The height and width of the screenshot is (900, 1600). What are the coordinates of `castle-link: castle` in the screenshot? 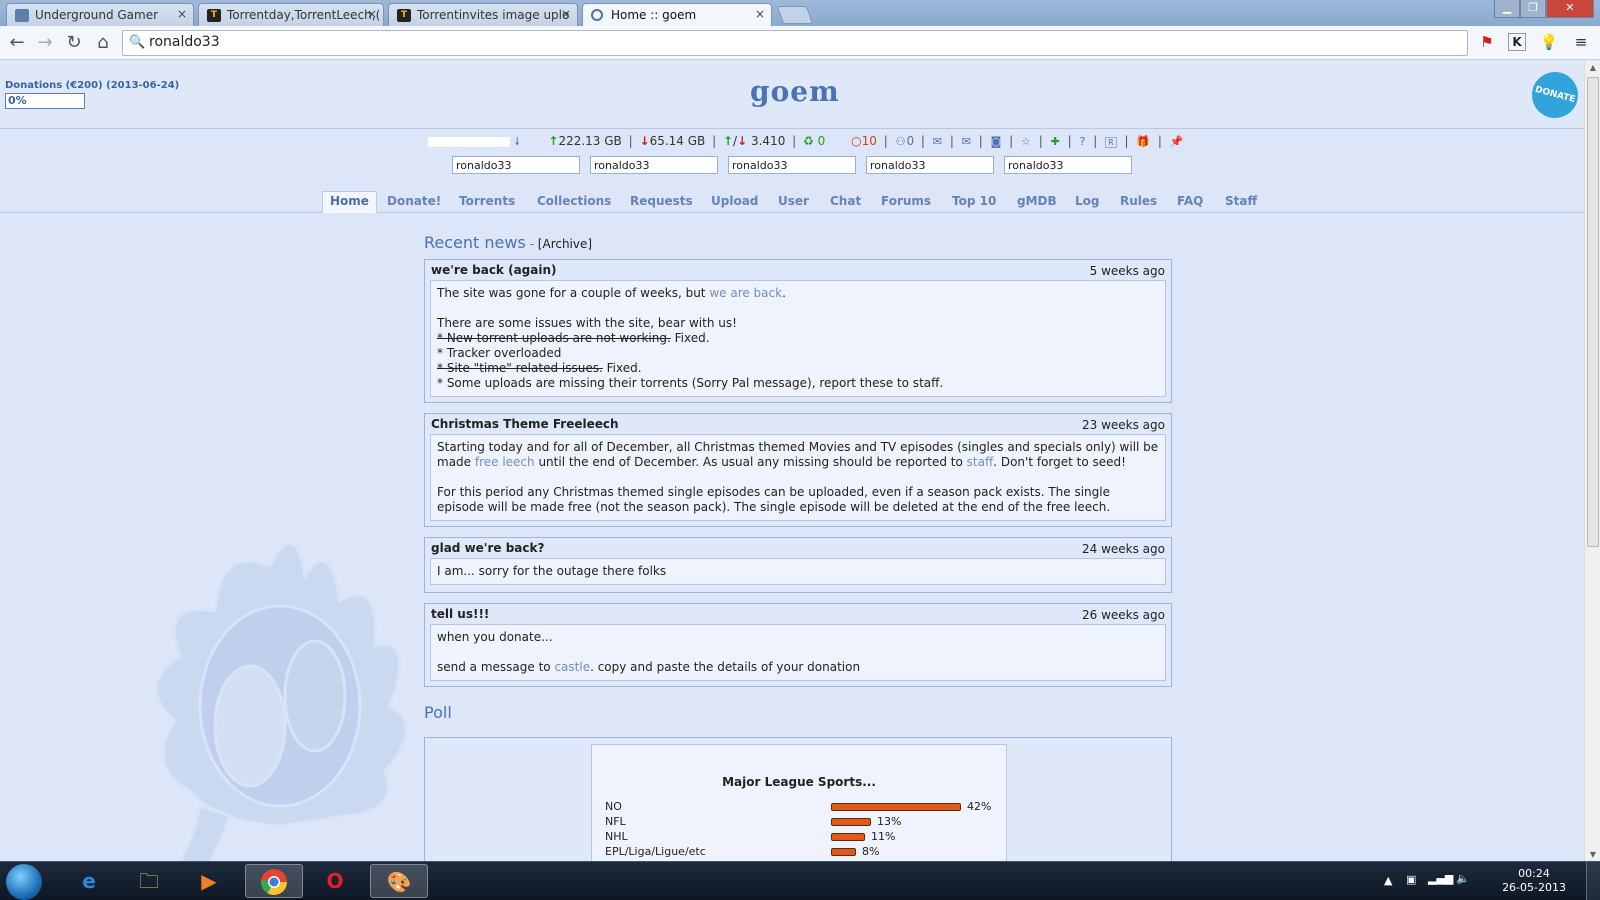 It's located at (572, 667).